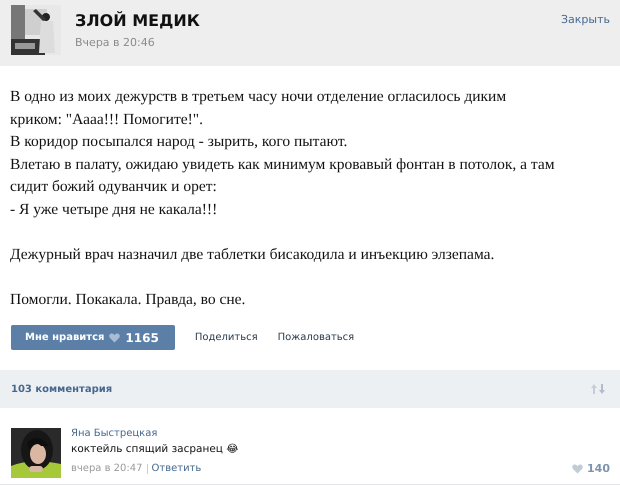  What do you see at coordinates (61, 389) in the screenshot?
I see `comments-count: 103 комментария` at bounding box center [61, 389].